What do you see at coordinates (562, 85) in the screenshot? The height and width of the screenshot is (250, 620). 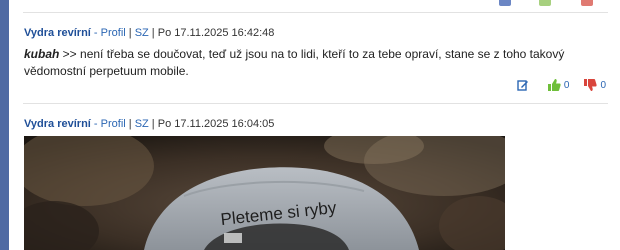 I see `post-actions: 0 0` at bounding box center [562, 85].